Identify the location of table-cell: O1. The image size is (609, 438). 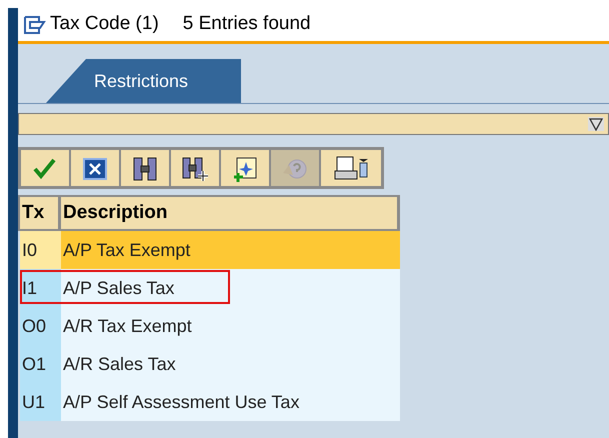
(40, 364).